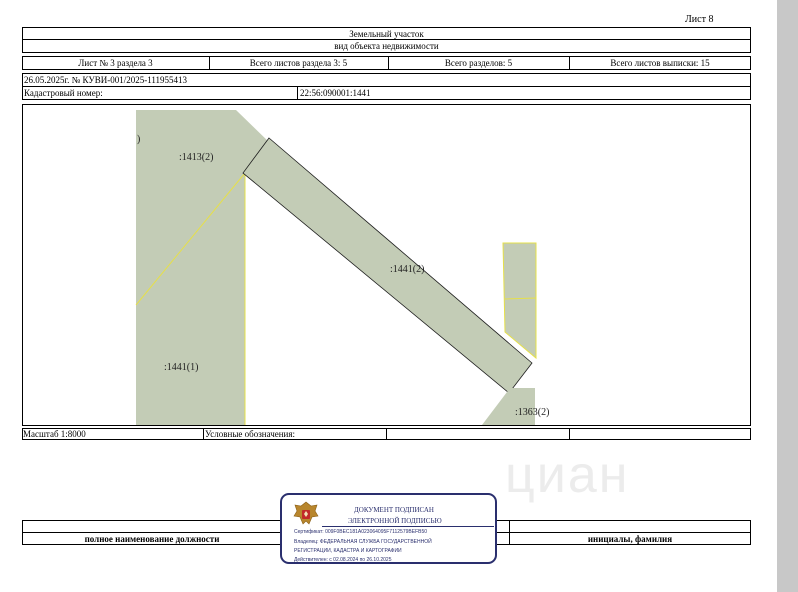 This screenshot has height=592, width=798. What do you see at coordinates (335, 93) in the screenshot?
I see `cadastral-number: 22:56:090001:1441` at bounding box center [335, 93].